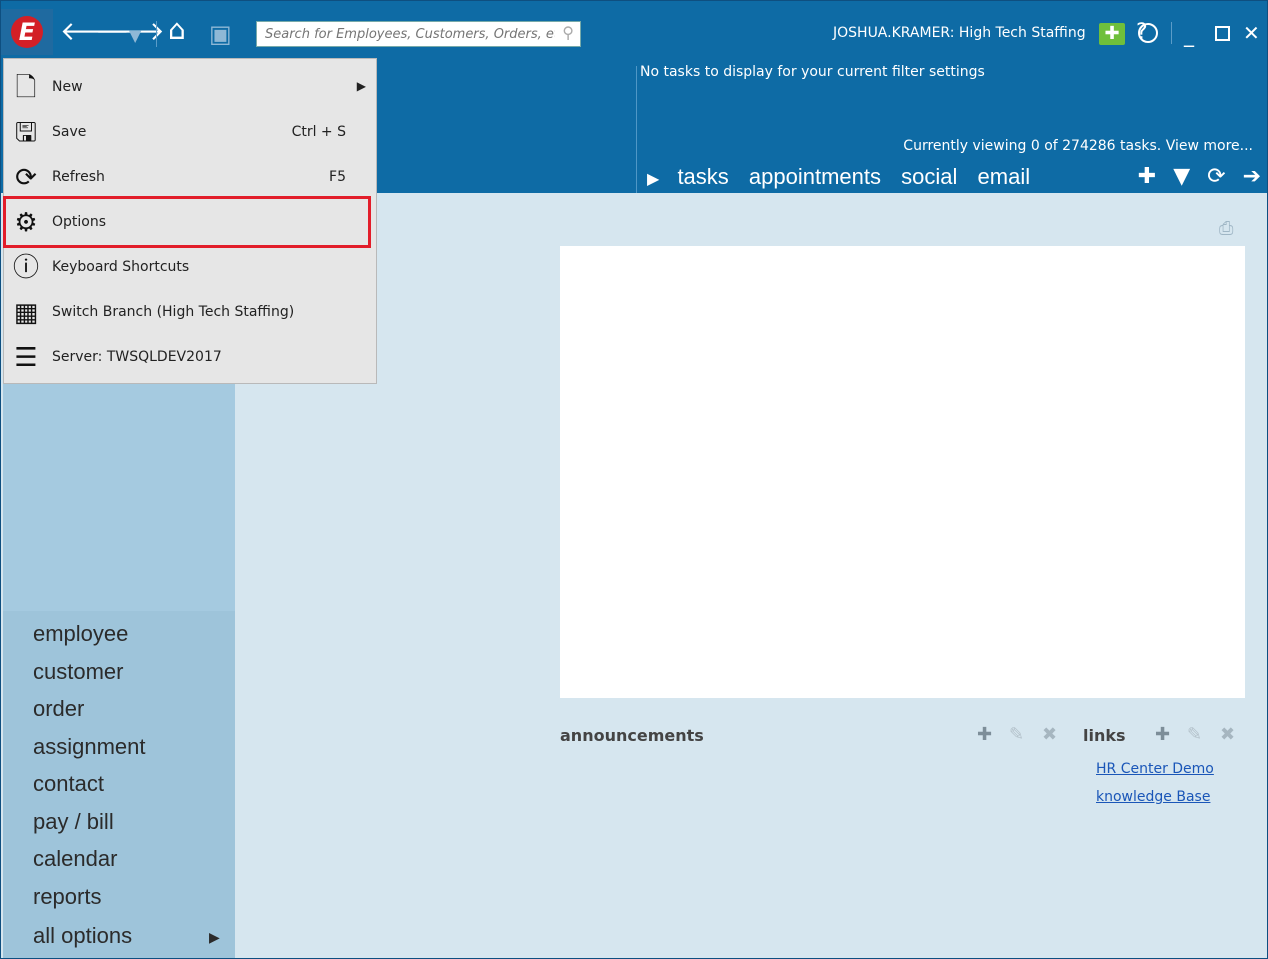 The image size is (1268, 959). What do you see at coordinates (636, 129) in the screenshot?
I see `band-divider` at bounding box center [636, 129].